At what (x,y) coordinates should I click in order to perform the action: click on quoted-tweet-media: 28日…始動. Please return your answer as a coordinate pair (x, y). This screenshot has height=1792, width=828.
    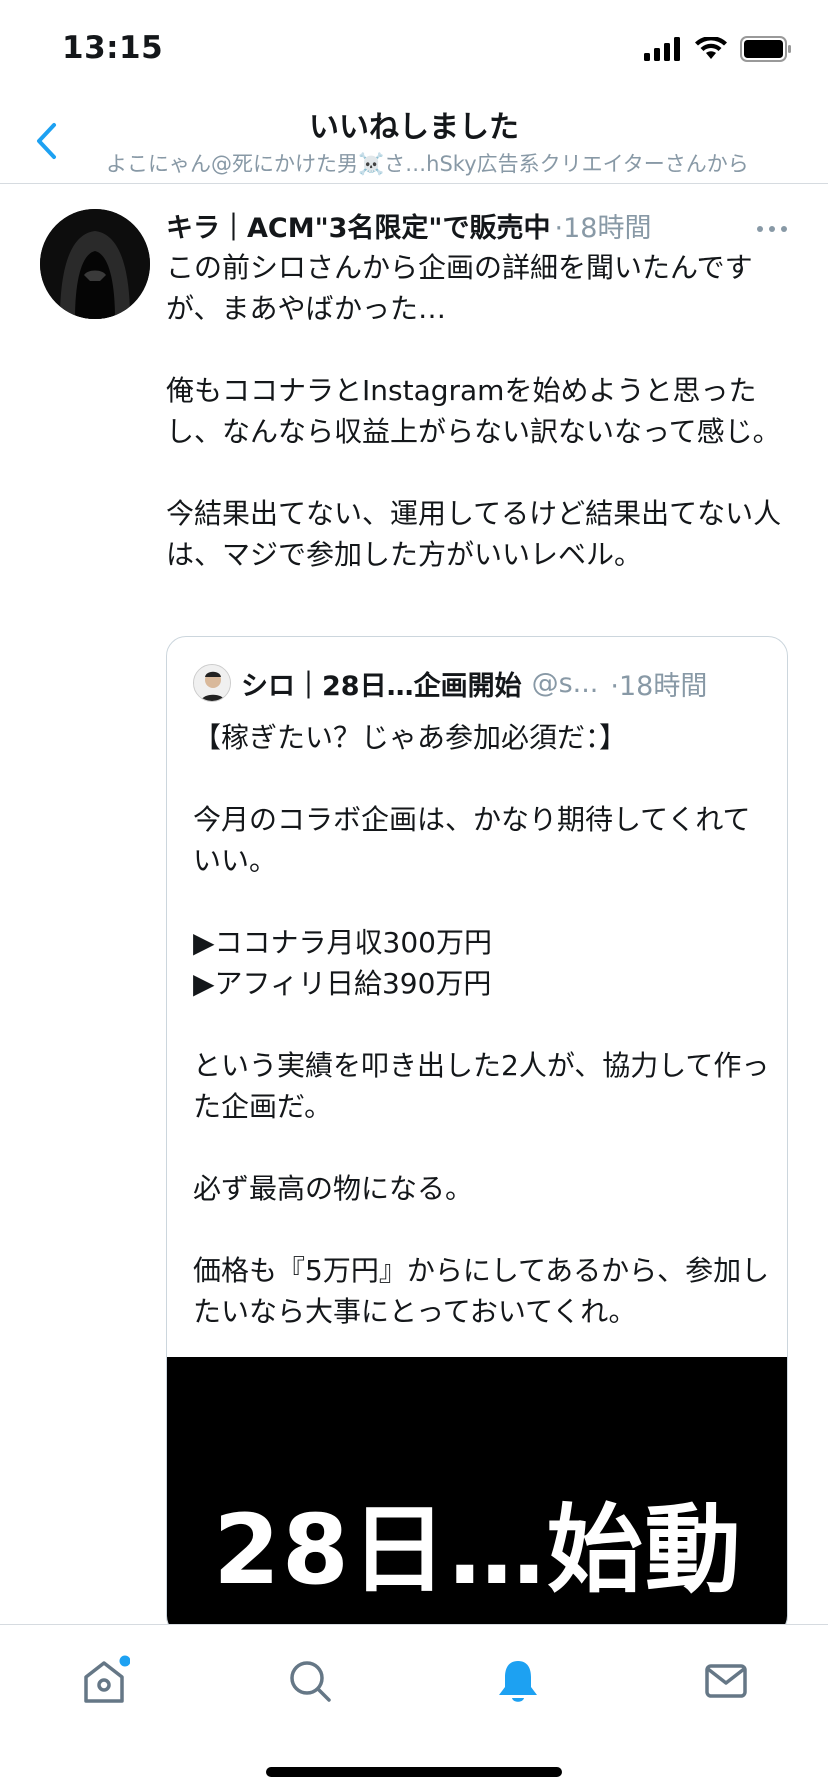
    Looking at the image, I should click on (477, 1496).